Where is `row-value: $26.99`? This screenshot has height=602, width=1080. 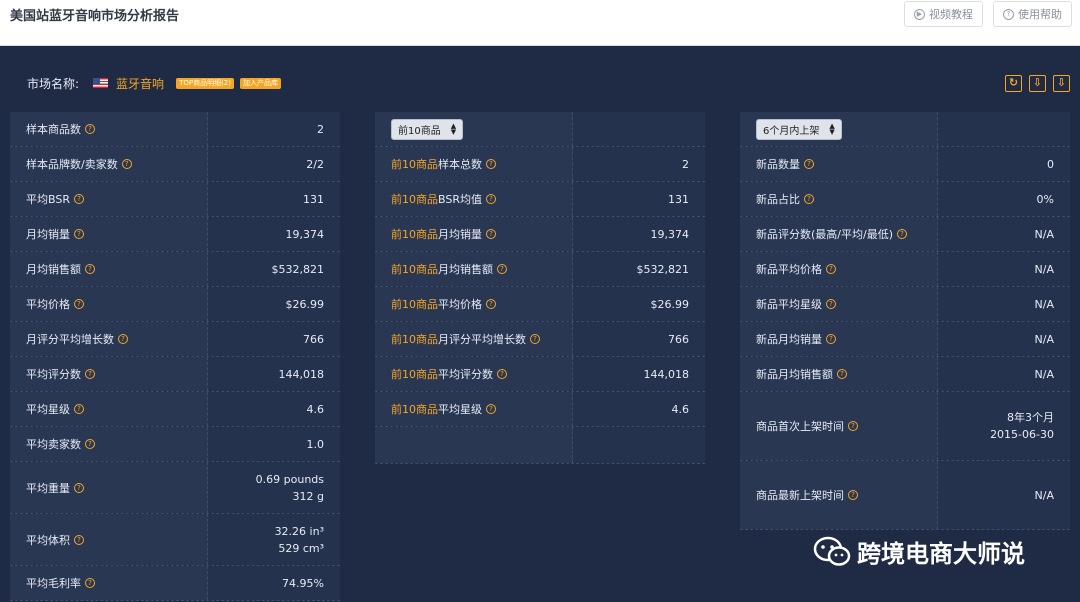 row-value: $26.99 is located at coordinates (670, 304).